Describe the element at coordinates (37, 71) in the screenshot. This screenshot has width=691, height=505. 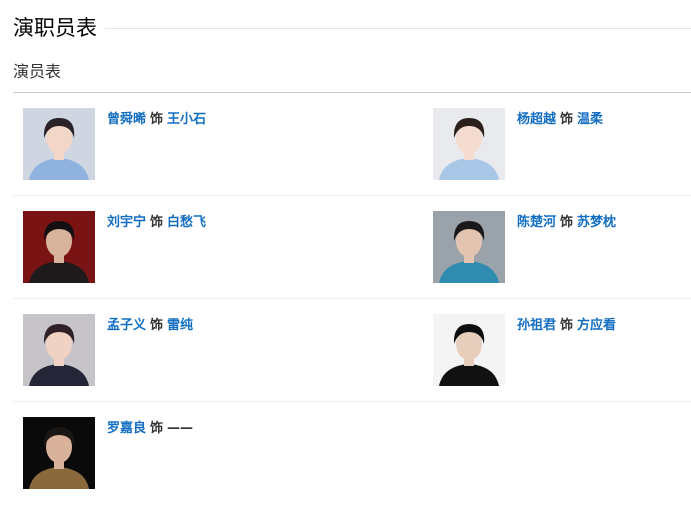
I see `cast-list-title: 演员表` at that location.